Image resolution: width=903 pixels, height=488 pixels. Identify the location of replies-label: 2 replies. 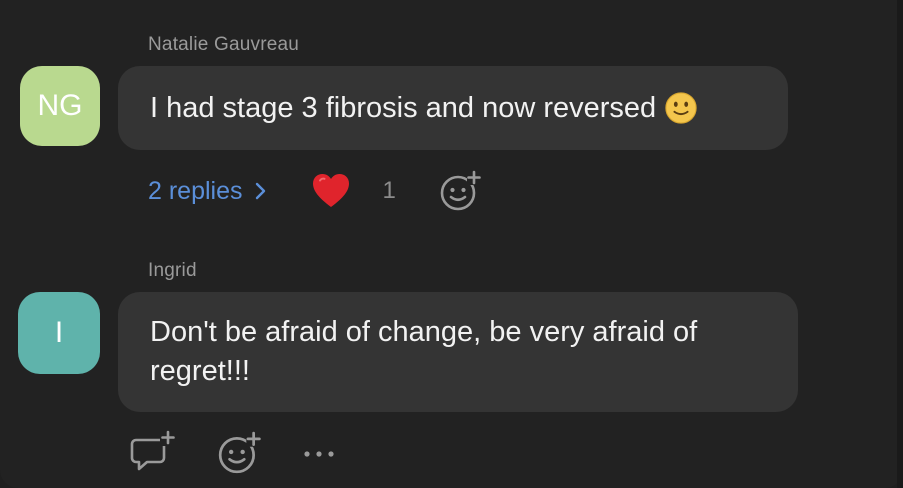
(195, 190).